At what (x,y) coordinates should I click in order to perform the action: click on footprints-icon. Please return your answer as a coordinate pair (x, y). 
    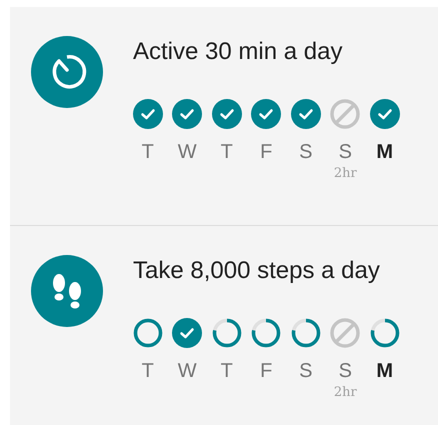
    Looking at the image, I should click on (67, 291).